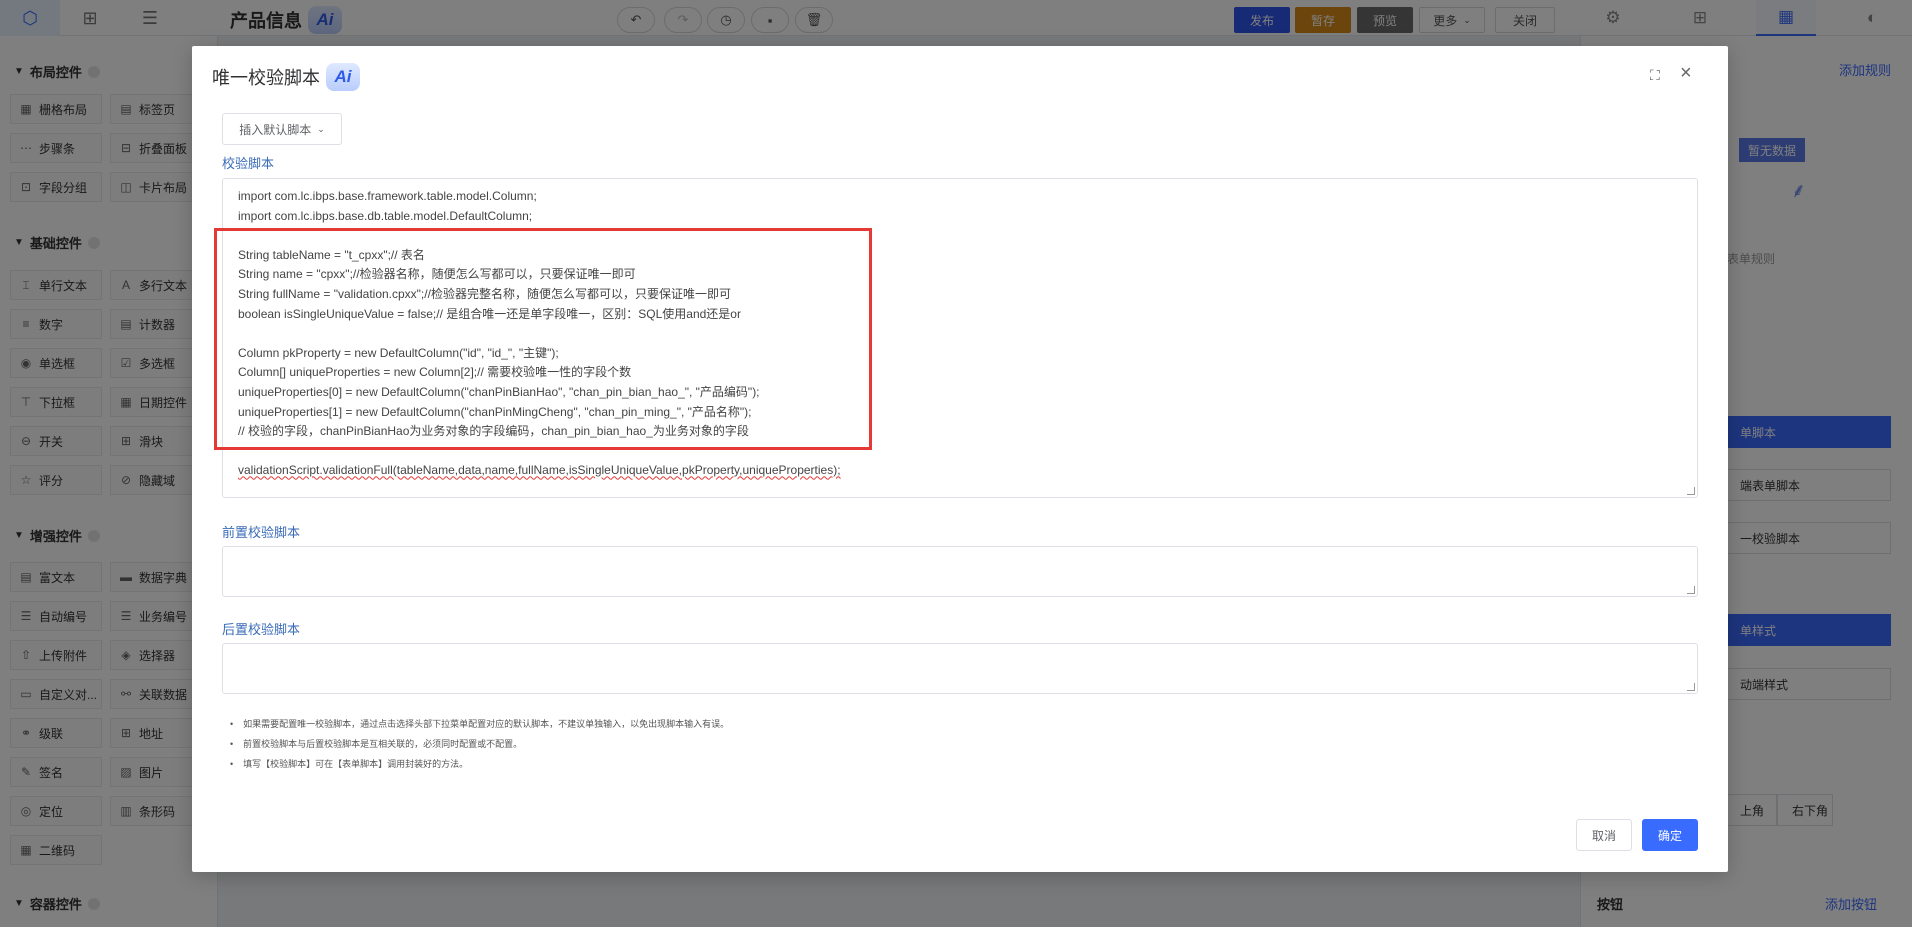  Describe the element at coordinates (1670, 835) in the screenshot. I see `confirm-button: 确定` at that location.